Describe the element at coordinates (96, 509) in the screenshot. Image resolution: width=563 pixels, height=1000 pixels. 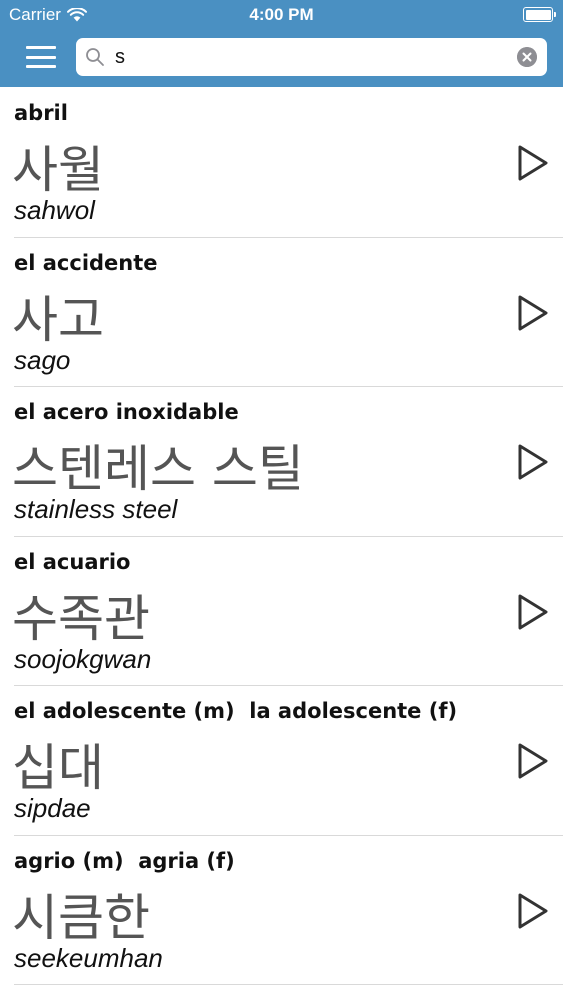
I see `romanization: stainless steel` at that location.